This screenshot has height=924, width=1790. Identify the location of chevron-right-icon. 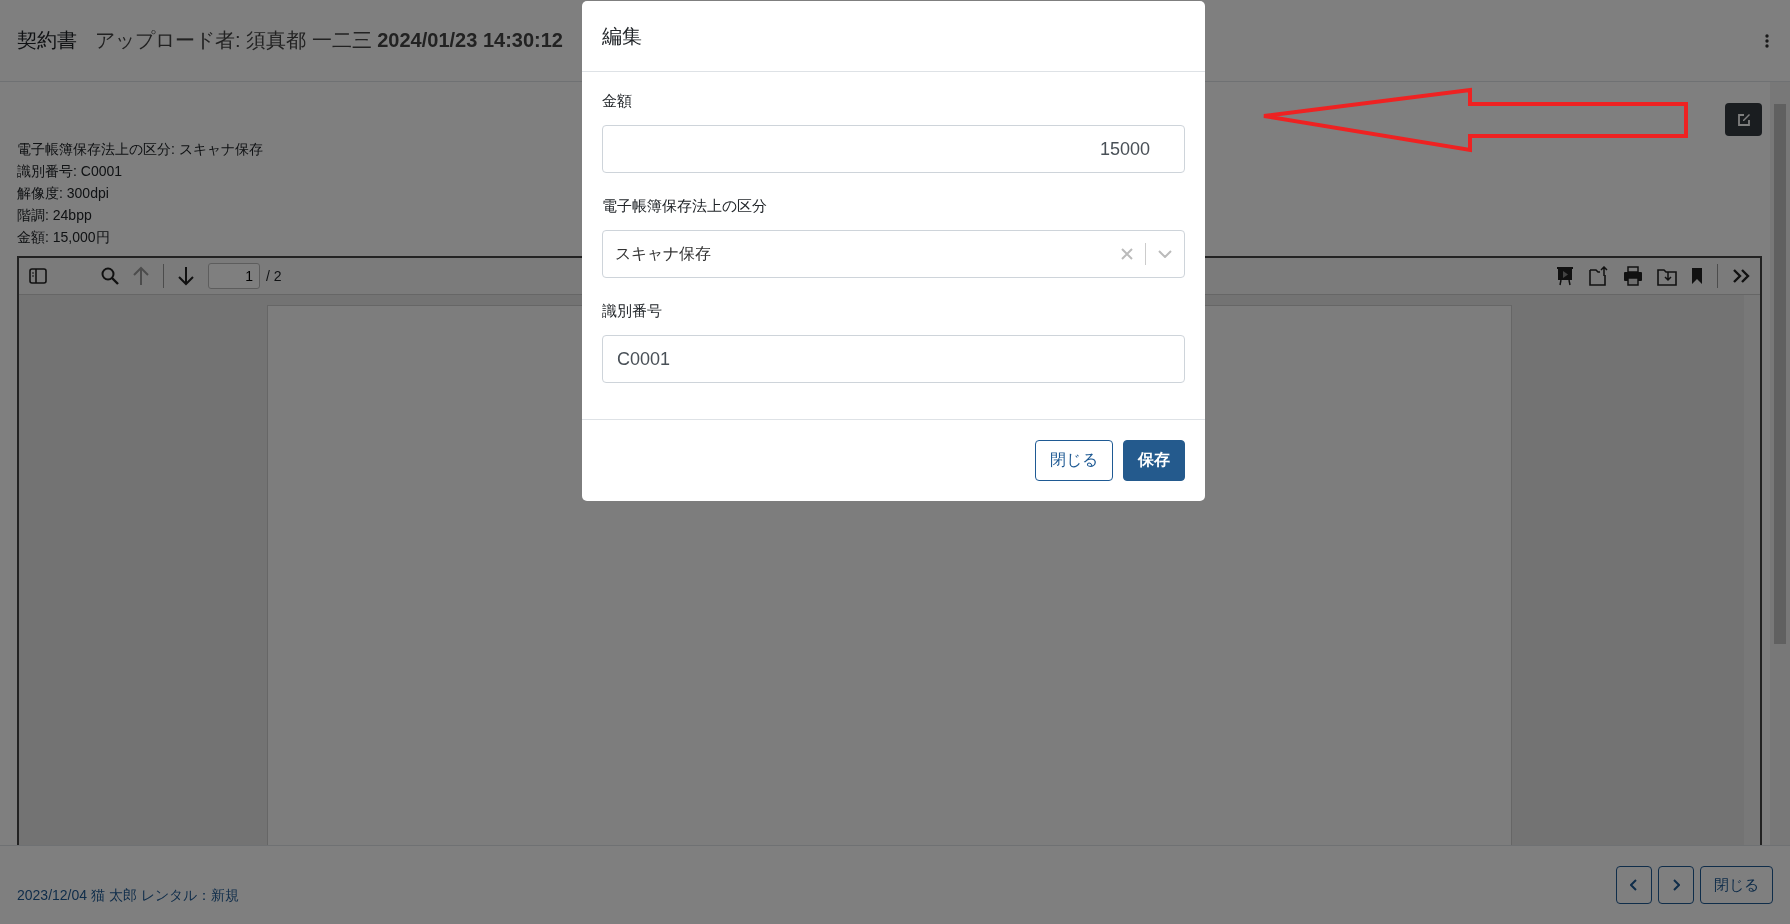
(1676, 885).